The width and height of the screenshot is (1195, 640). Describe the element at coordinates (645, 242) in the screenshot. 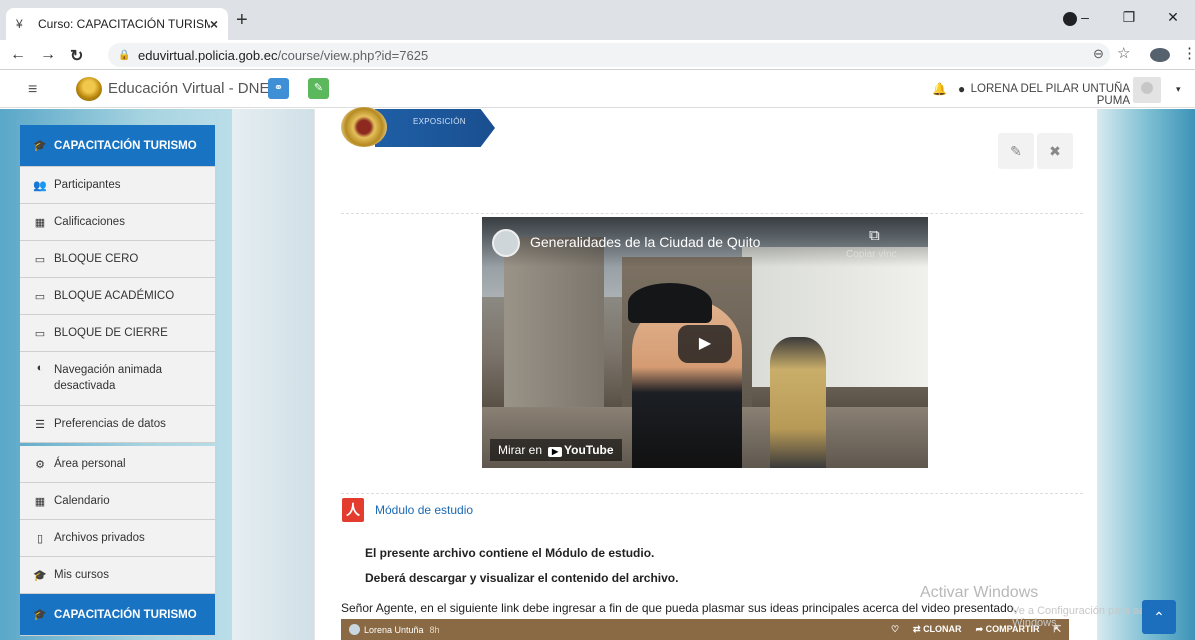

I see `video-title: Generalidades de la Ciudad de Quito` at that location.